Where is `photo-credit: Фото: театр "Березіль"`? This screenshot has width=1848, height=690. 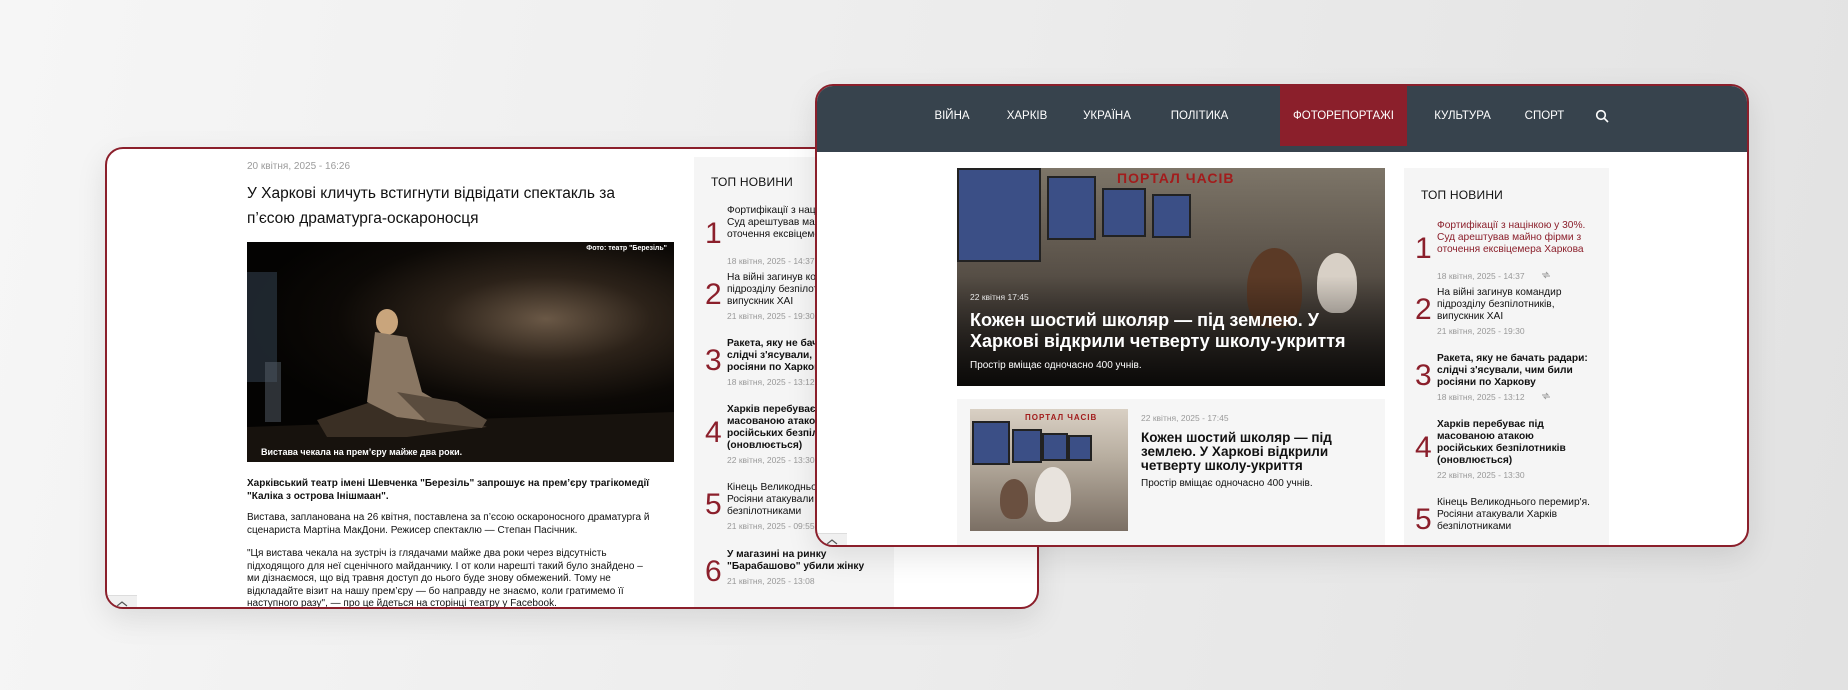 photo-credit: Фото: театр "Березіль" is located at coordinates (626, 248).